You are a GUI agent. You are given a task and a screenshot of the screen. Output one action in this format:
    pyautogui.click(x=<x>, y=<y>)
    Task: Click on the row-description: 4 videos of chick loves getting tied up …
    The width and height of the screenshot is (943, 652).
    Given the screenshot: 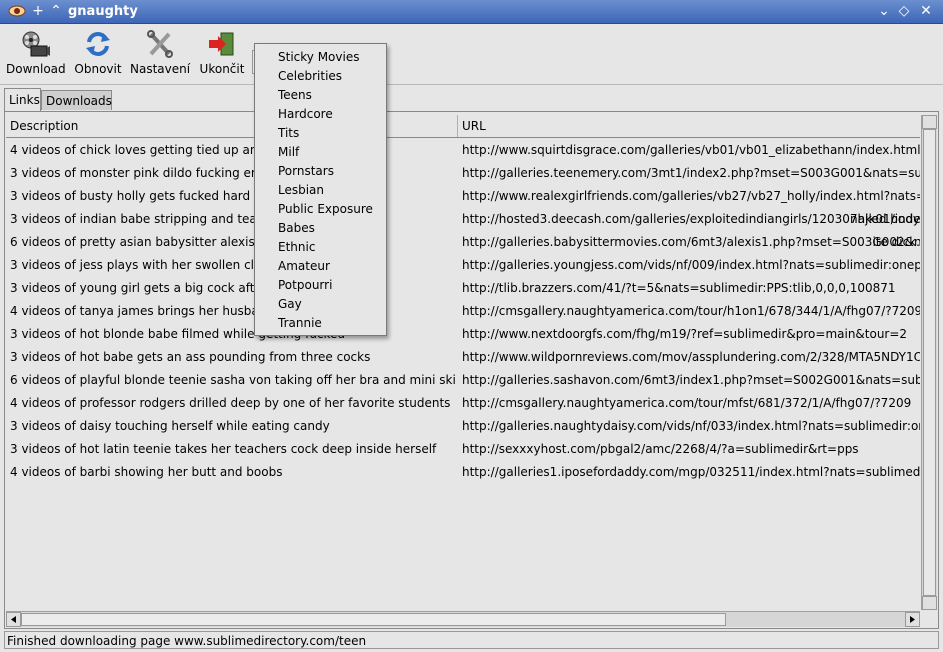 What is the action you would take?
    pyautogui.click(x=149, y=150)
    